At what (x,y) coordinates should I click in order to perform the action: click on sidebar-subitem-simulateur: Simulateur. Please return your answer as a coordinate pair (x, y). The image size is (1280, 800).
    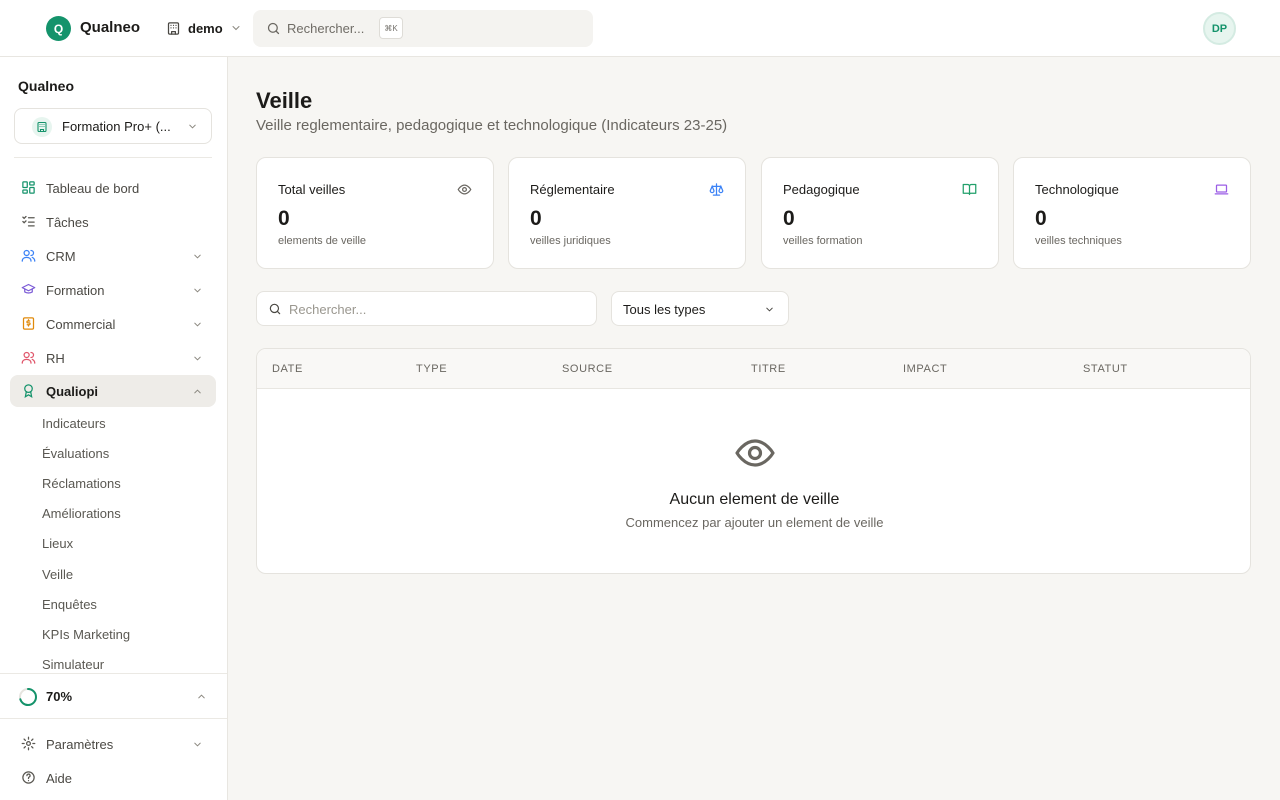
    Looking at the image, I should click on (73, 664).